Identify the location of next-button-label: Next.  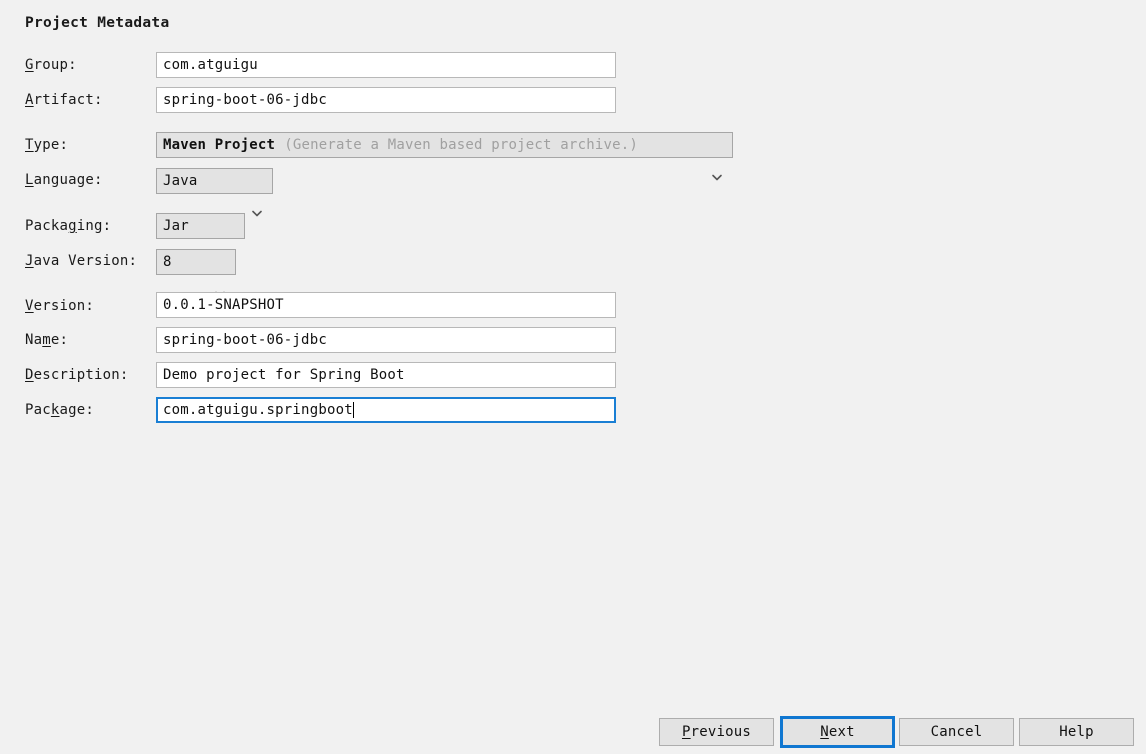
(837, 732).